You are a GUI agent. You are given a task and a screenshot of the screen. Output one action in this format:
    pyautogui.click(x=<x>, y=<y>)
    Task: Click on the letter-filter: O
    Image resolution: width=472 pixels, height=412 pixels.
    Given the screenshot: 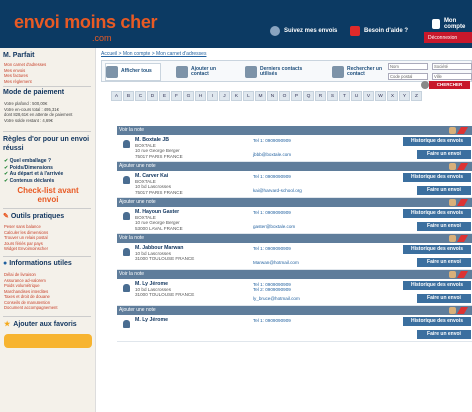 What is the action you would take?
    pyautogui.click(x=284, y=96)
    